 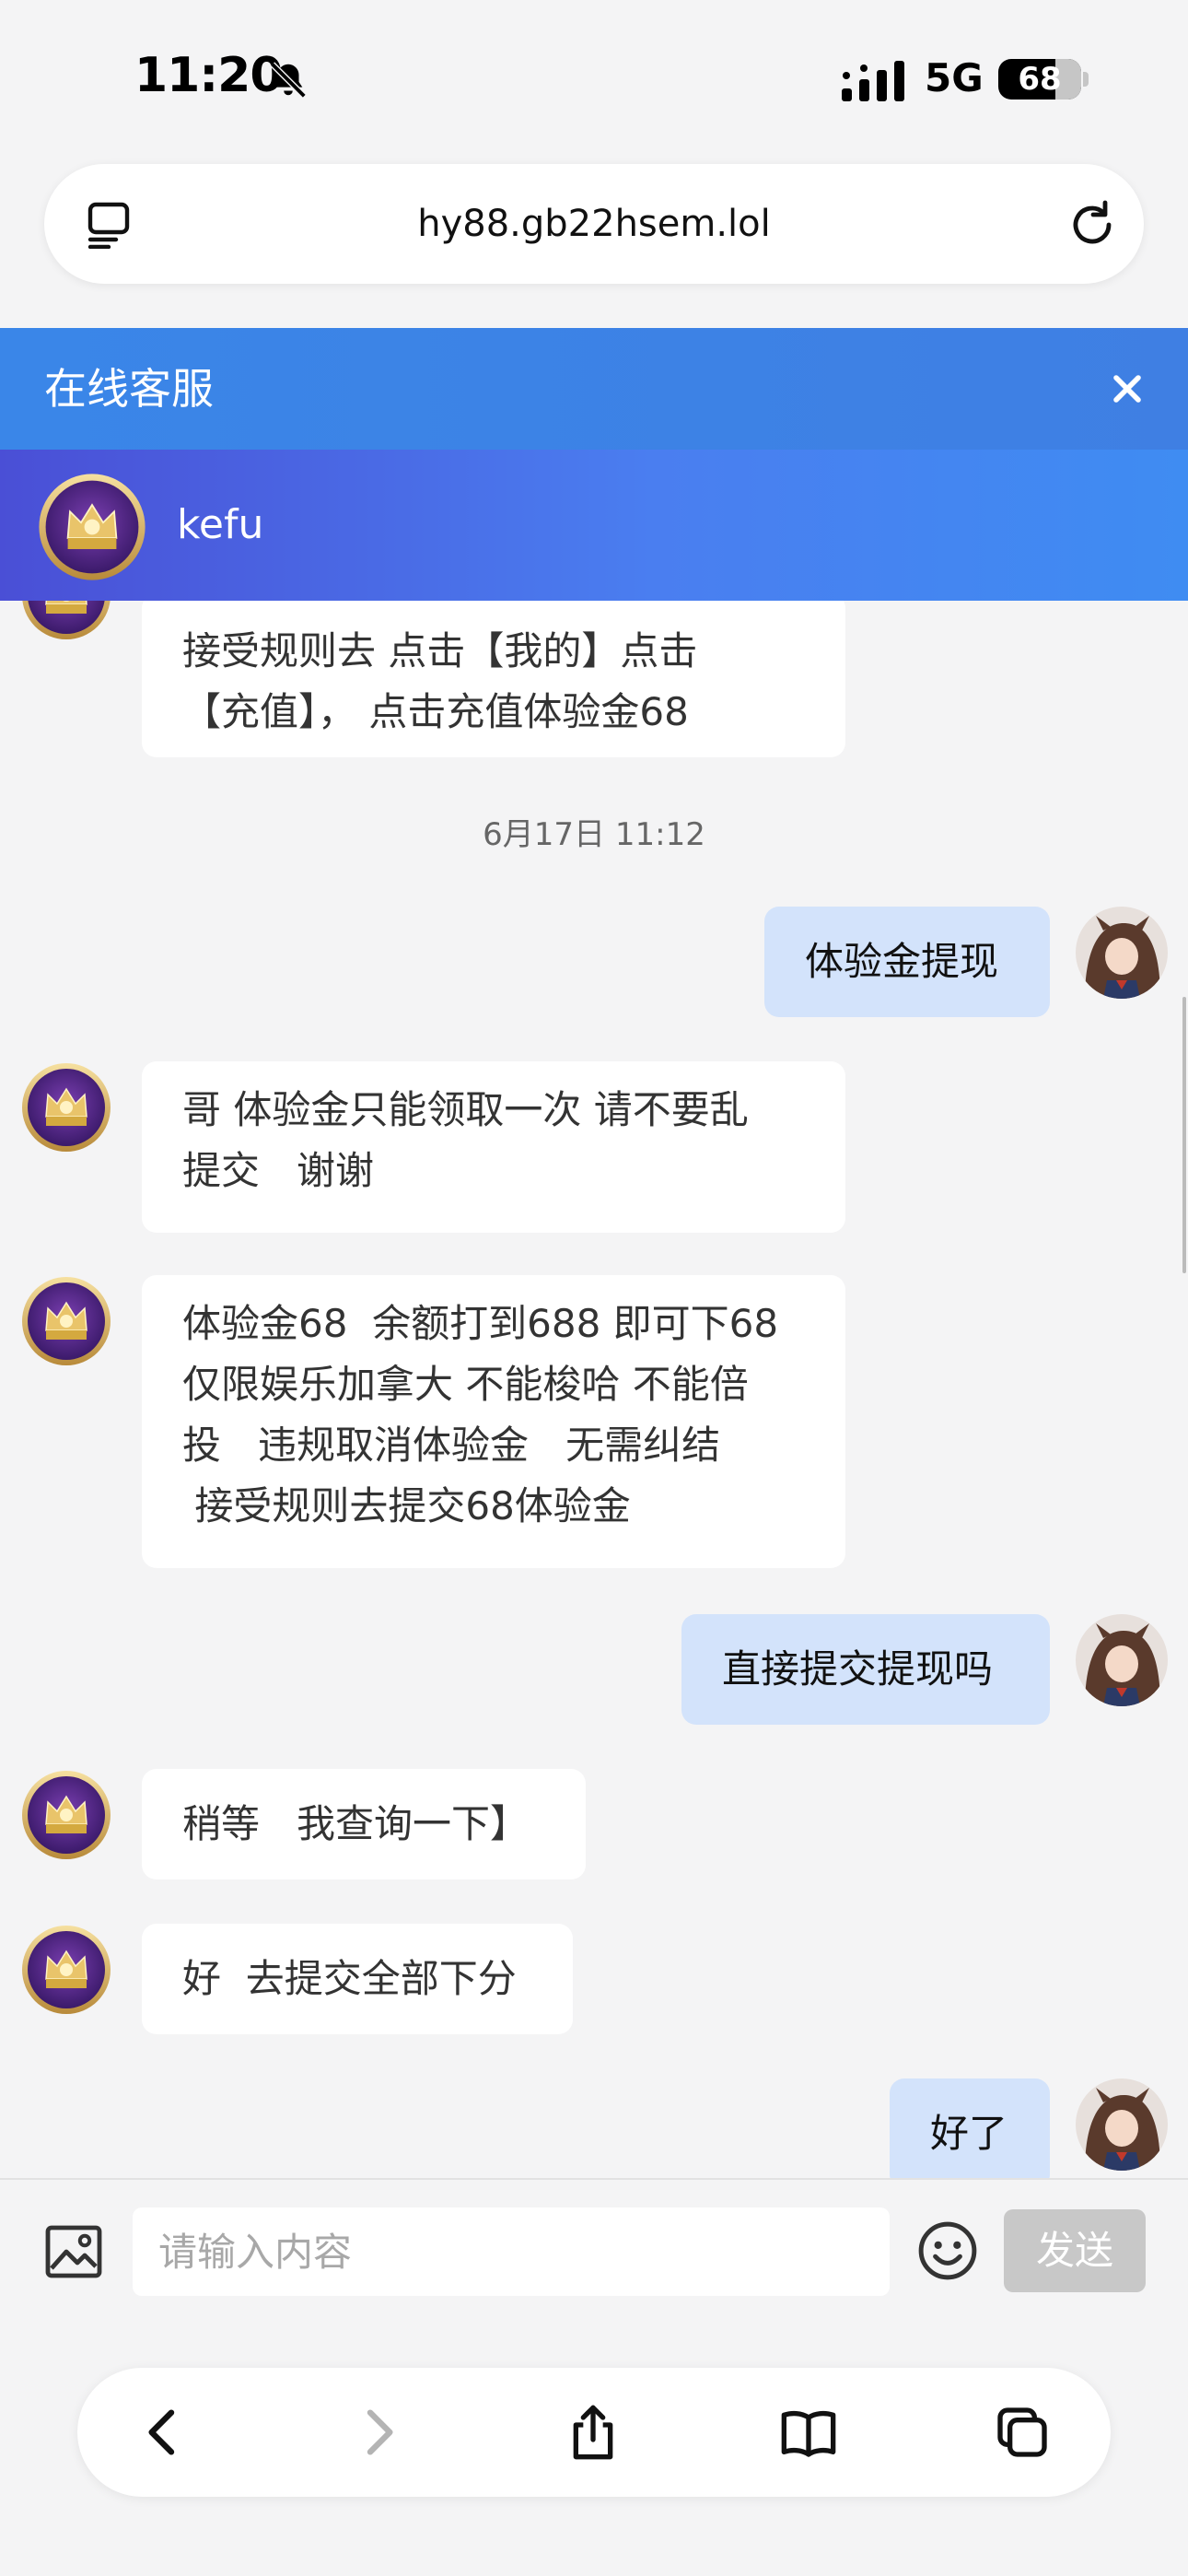 I want to click on composer: 发送, so click(x=594, y=2250).